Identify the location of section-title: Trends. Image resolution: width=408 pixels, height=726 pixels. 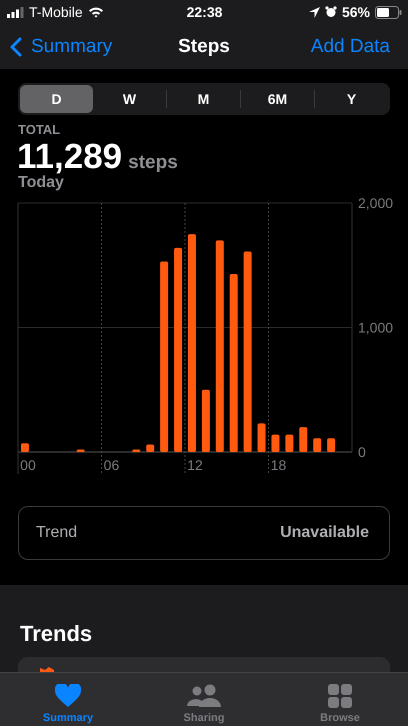
(57, 634).